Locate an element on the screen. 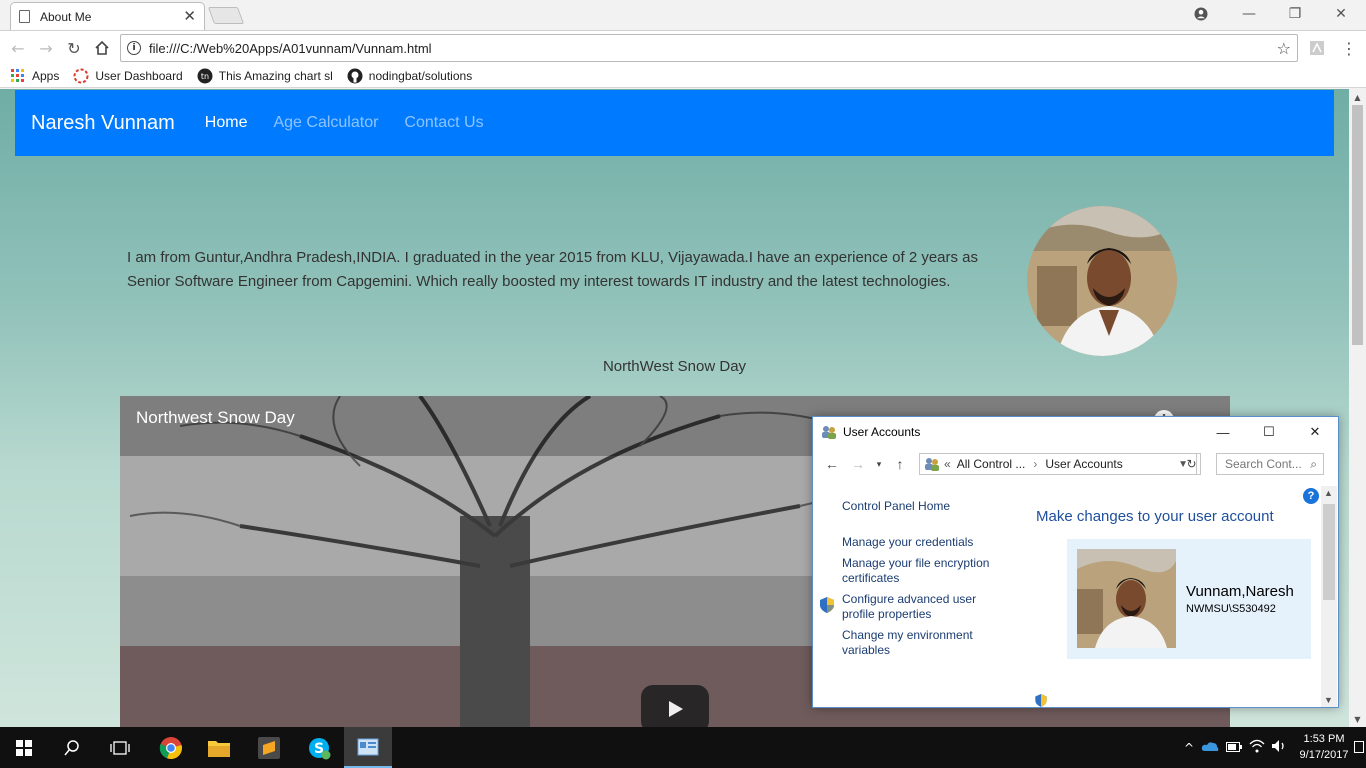 Image resolution: width=1366 pixels, height=768 pixels. window-title: User Accounts is located at coordinates (882, 432).